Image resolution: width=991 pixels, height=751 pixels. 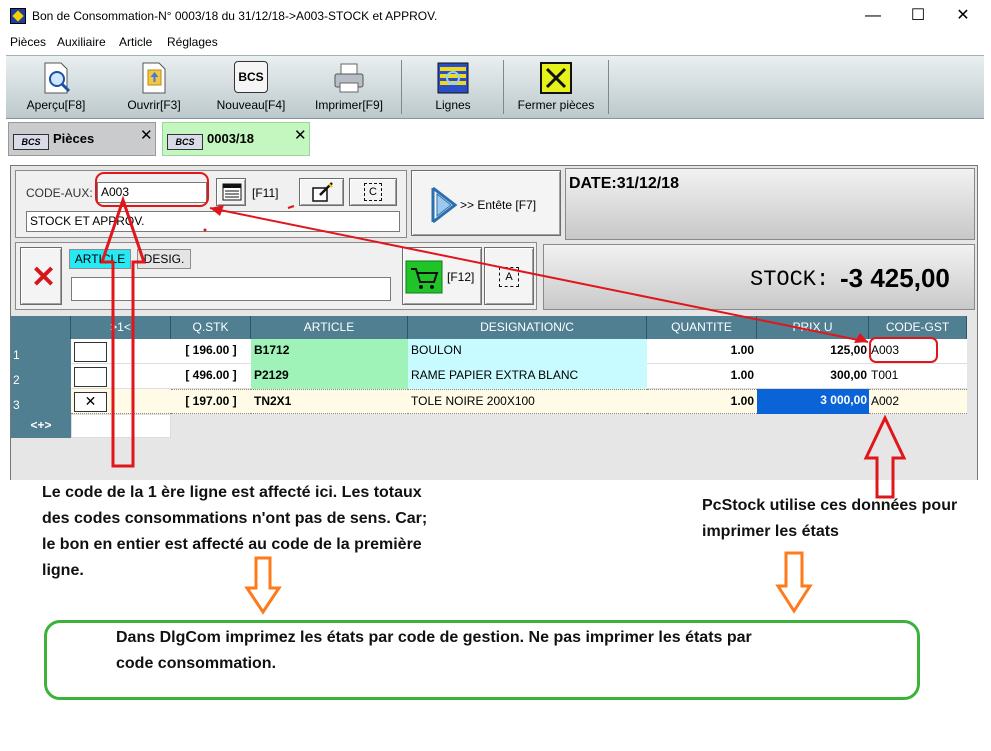 What do you see at coordinates (123, 331) in the screenshot?
I see `up-arrow-left` at bounding box center [123, 331].